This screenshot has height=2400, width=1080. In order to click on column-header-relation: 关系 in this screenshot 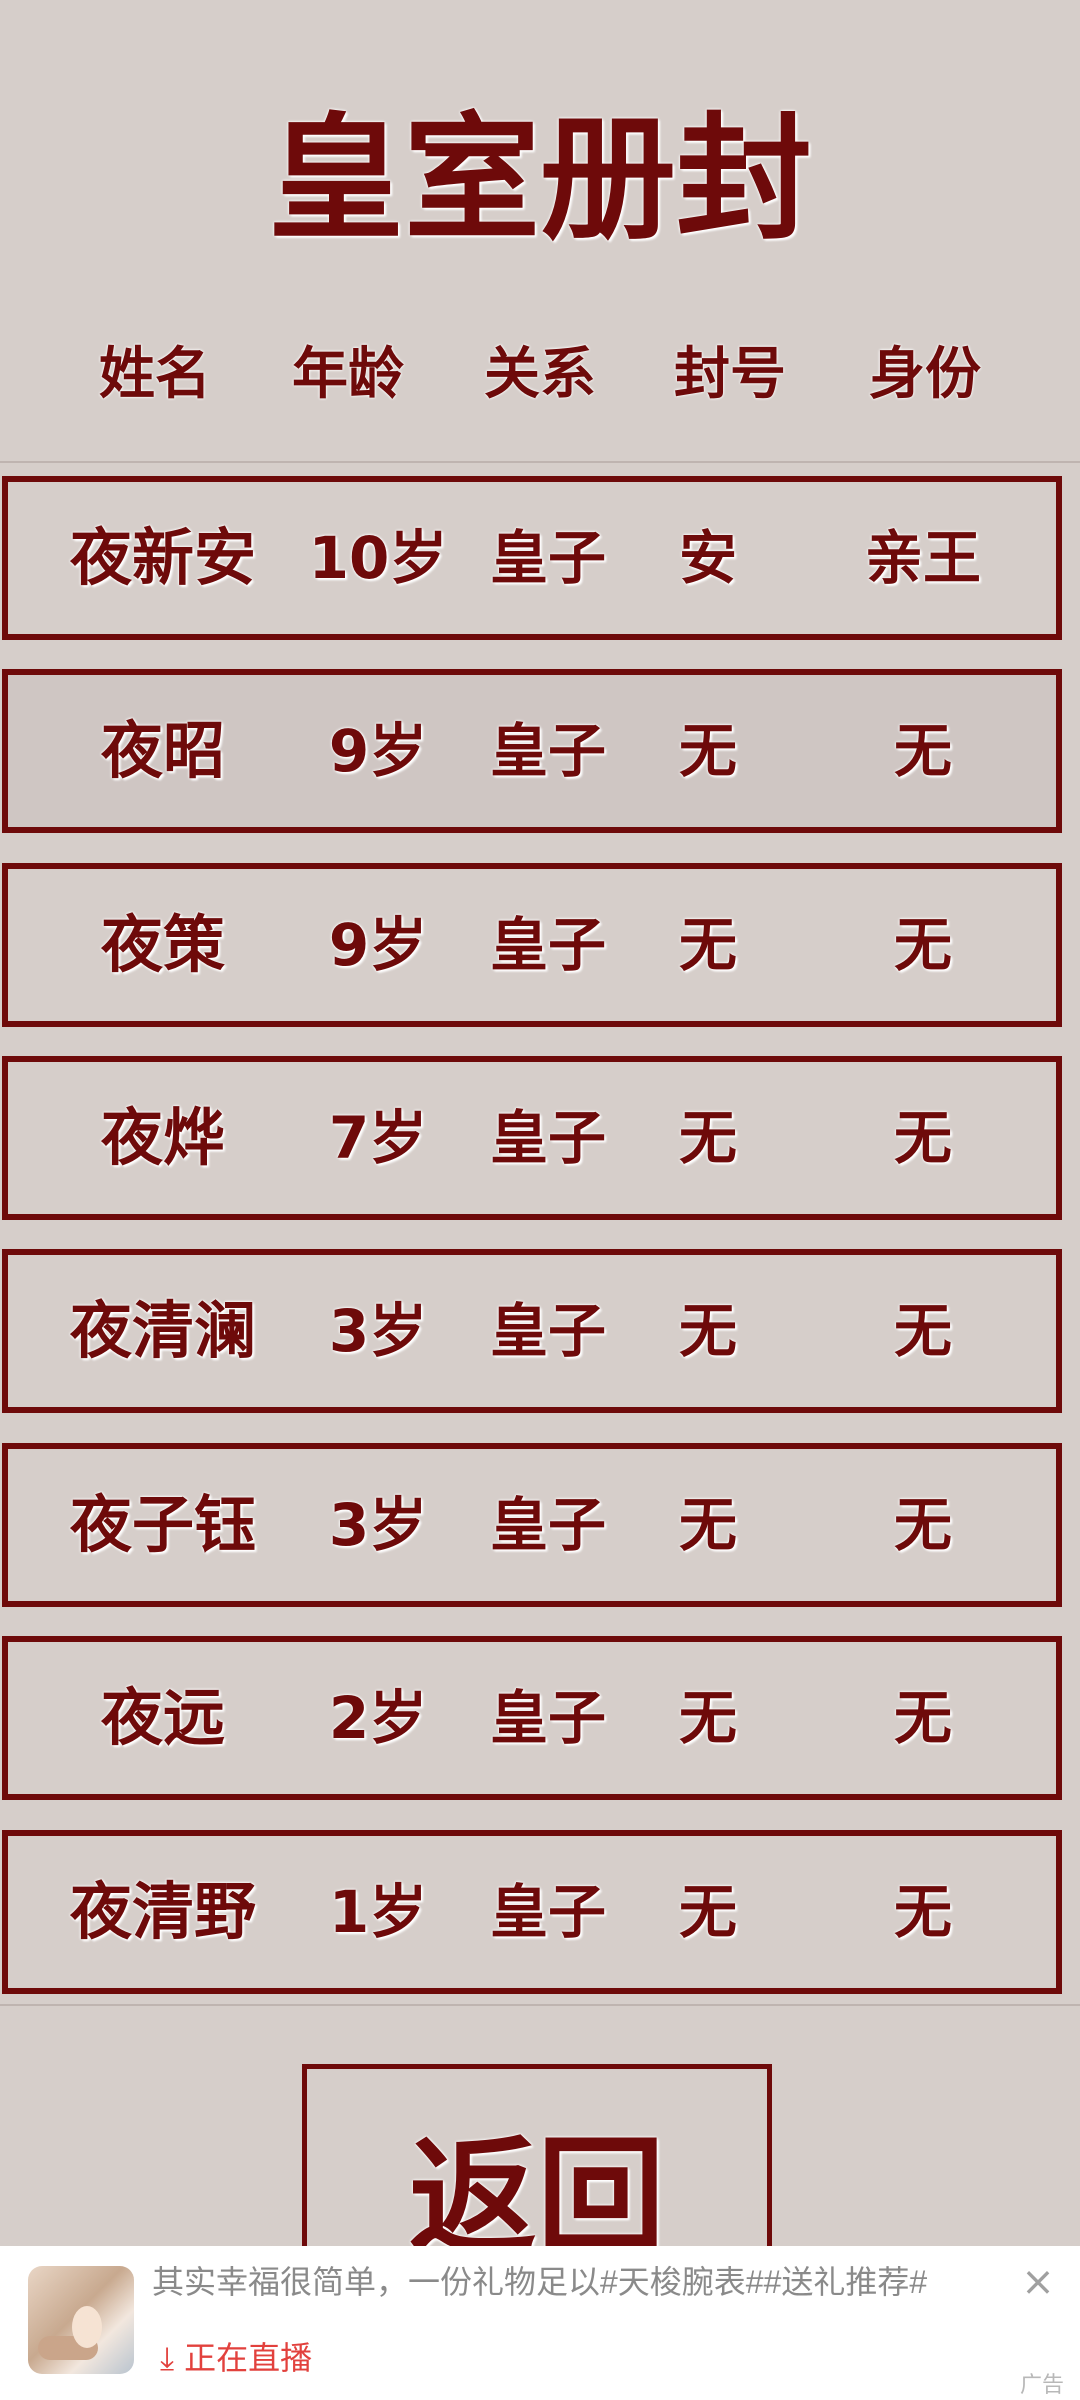, I will do `click(540, 374)`.